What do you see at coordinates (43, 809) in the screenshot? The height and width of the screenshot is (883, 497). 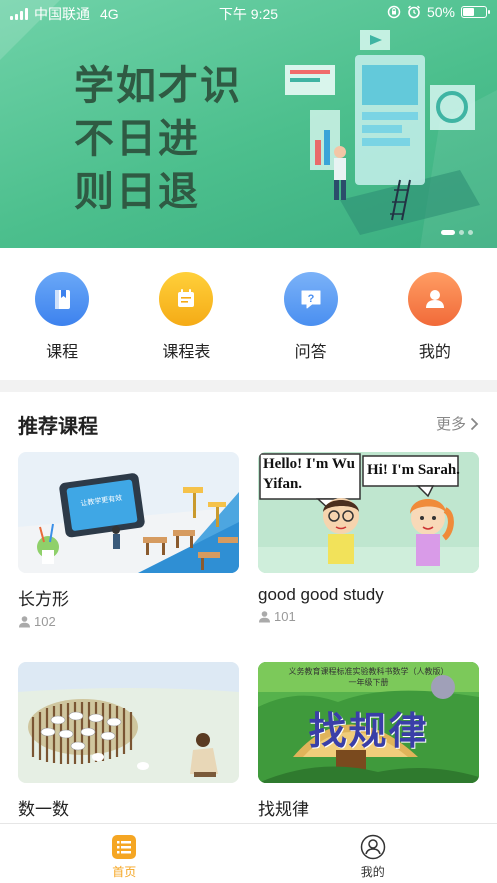 I see `course-title: 数一数` at bounding box center [43, 809].